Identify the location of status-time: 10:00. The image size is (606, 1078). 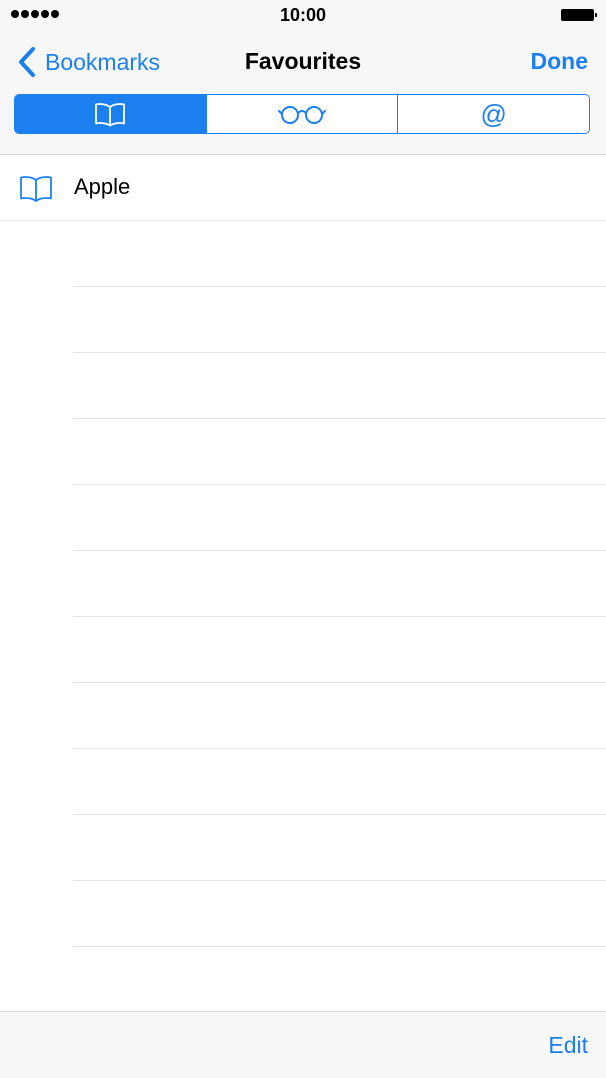
(303, 15).